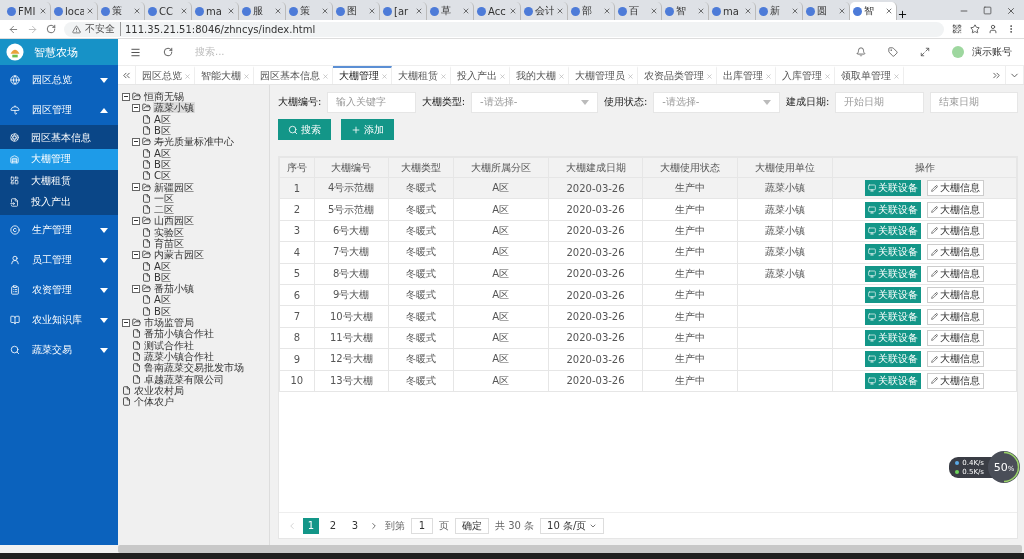 This screenshot has width=1024, height=559. I want to click on tree-node: 卓越蔬菜有限公司, so click(184, 379).